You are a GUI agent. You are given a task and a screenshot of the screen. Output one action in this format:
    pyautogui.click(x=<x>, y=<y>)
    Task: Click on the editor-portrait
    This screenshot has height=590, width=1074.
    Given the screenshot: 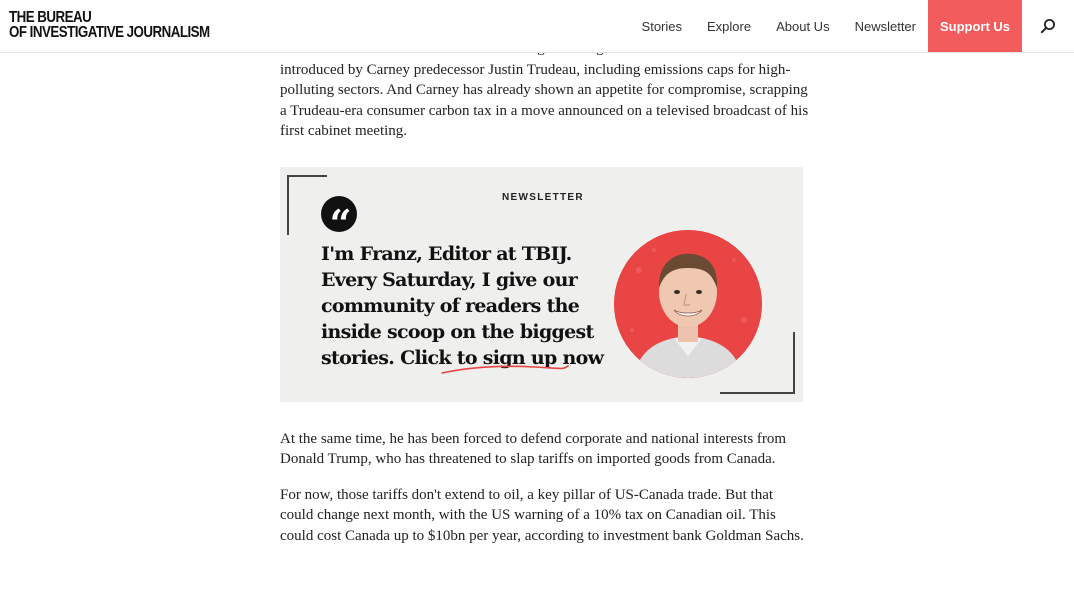 What is the action you would take?
    pyautogui.click(x=688, y=304)
    